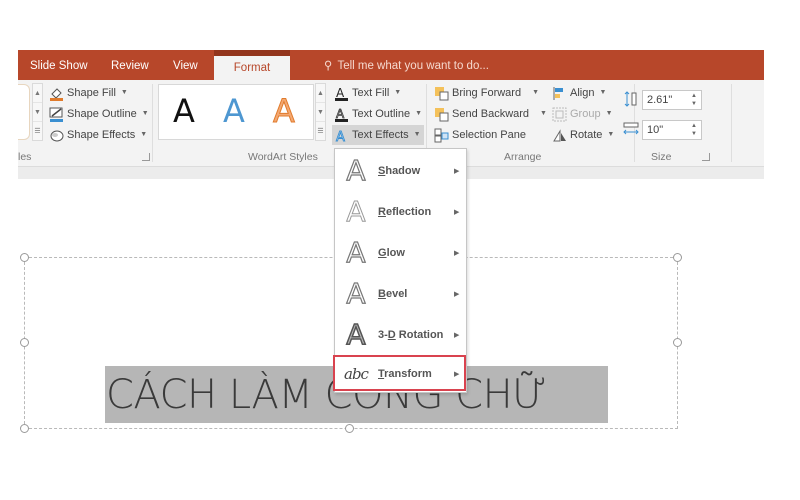 Image resolution: width=800 pixels, height=500 pixels. Describe the element at coordinates (283, 157) in the screenshot. I see `wordart-styles-group-label: WordArt Styles` at that location.